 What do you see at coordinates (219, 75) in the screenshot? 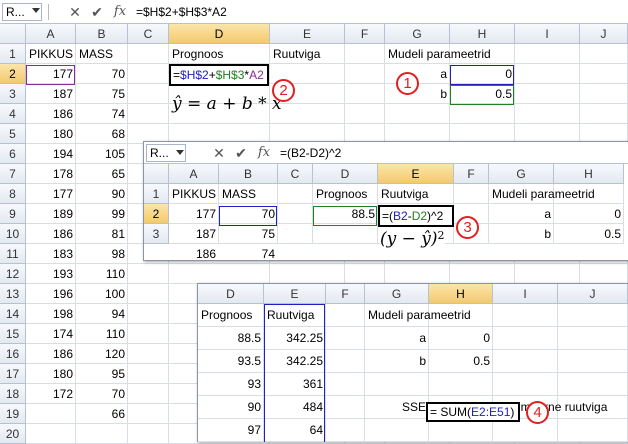
I see `formula-cell-d2: =$H$2+$H$3*A2` at bounding box center [219, 75].